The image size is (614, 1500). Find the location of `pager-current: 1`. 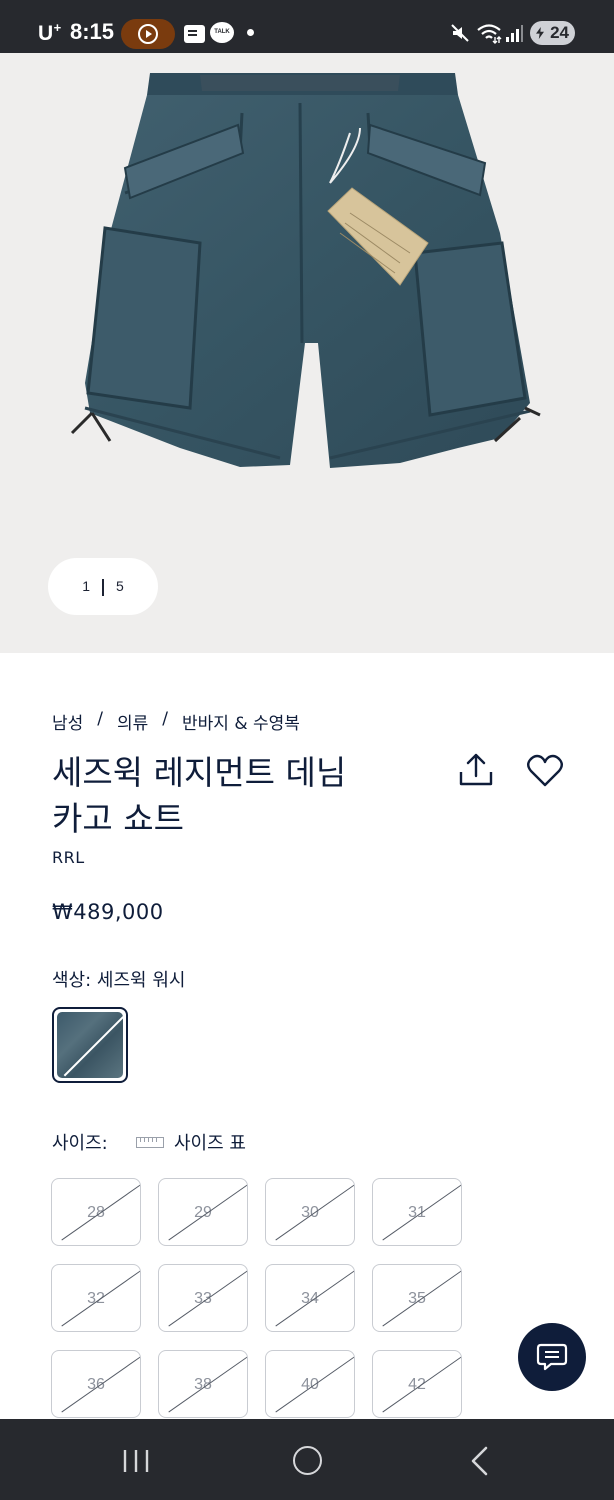

pager-current: 1 is located at coordinates (86, 586).